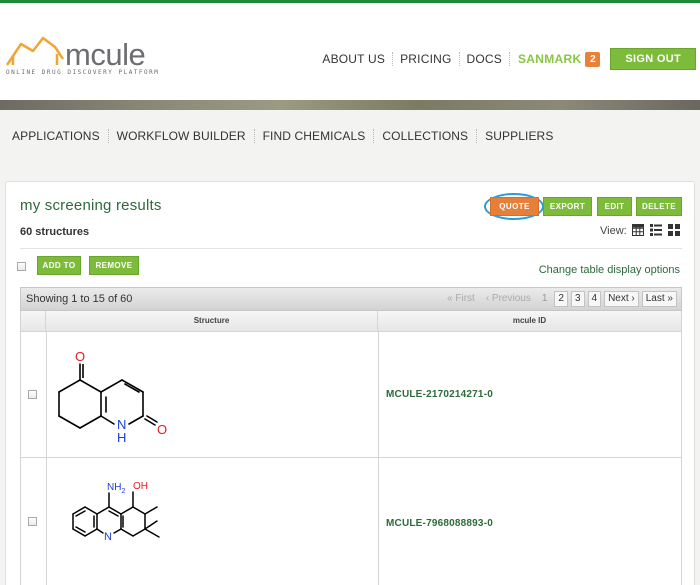 The image size is (700, 585). I want to click on molecule-structure: NH2 OH N, so click(213, 521).